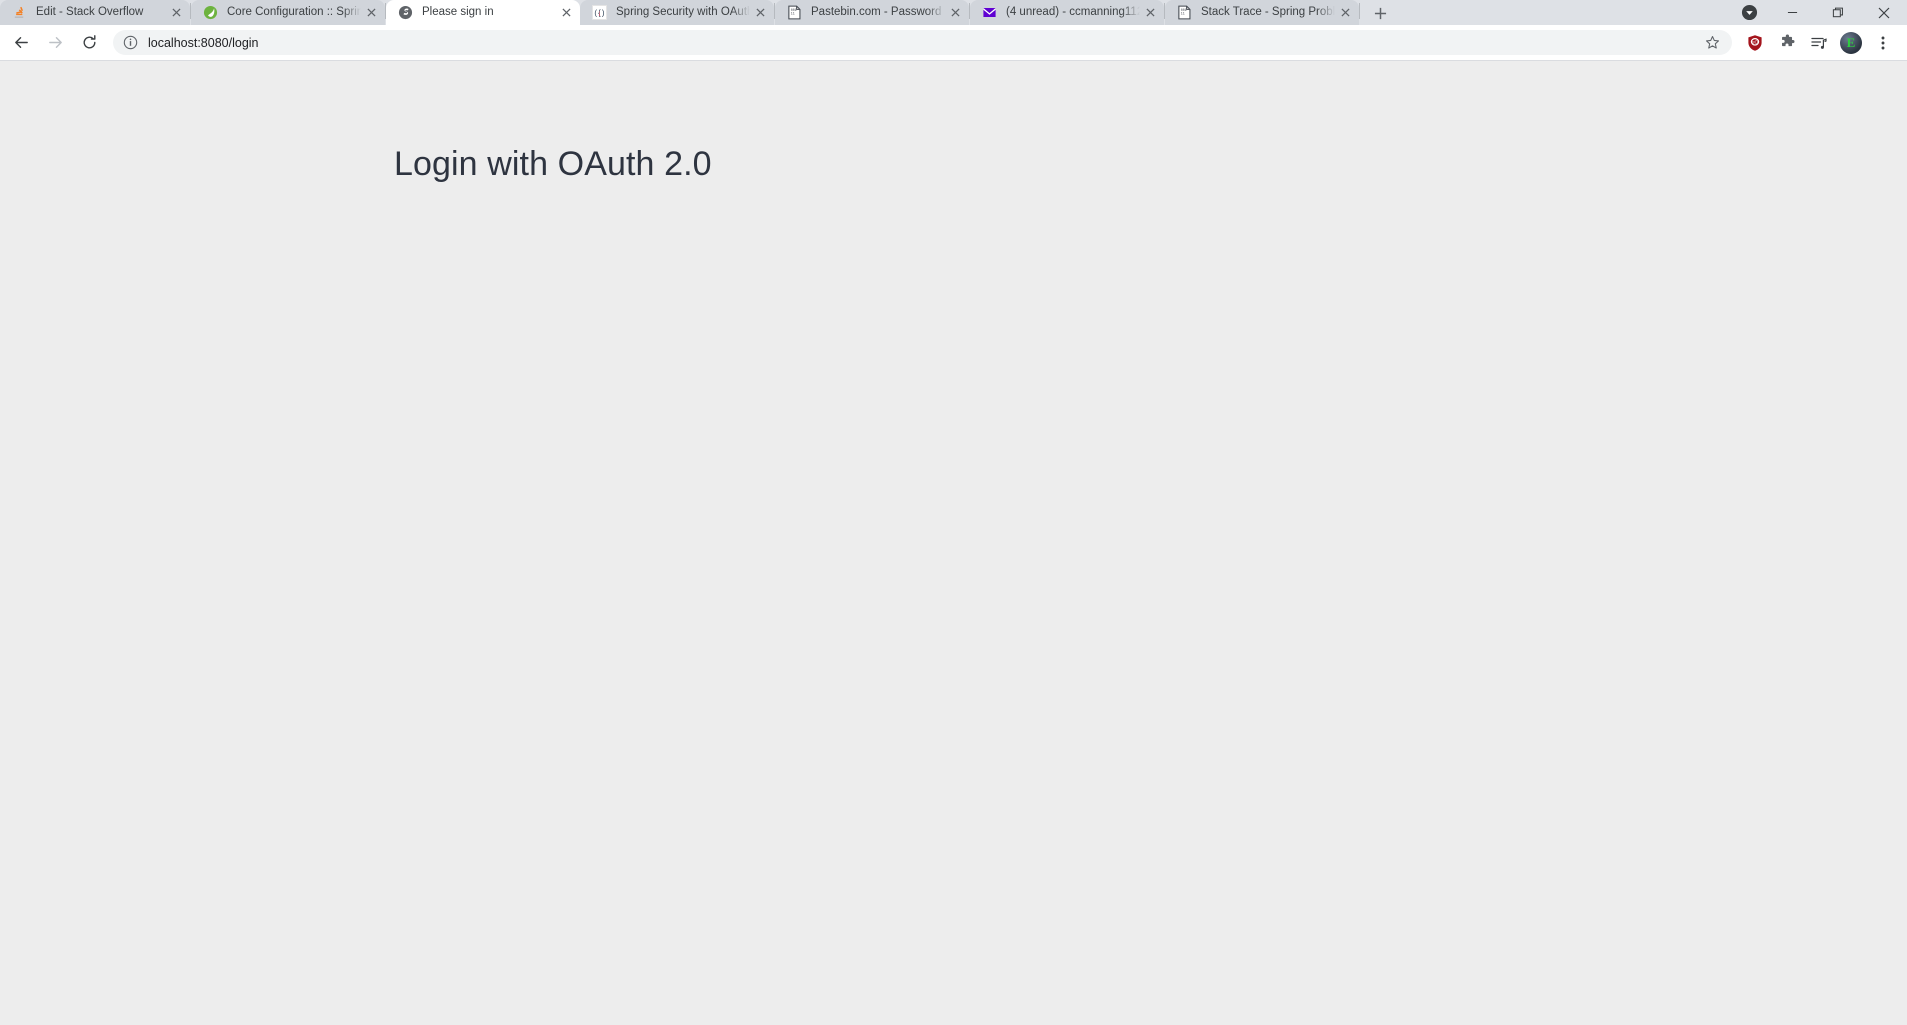 This screenshot has height=1025, width=1907. What do you see at coordinates (878, 12) in the screenshot?
I see `tab-title: Pastebin.com - Password Emailer` at bounding box center [878, 12].